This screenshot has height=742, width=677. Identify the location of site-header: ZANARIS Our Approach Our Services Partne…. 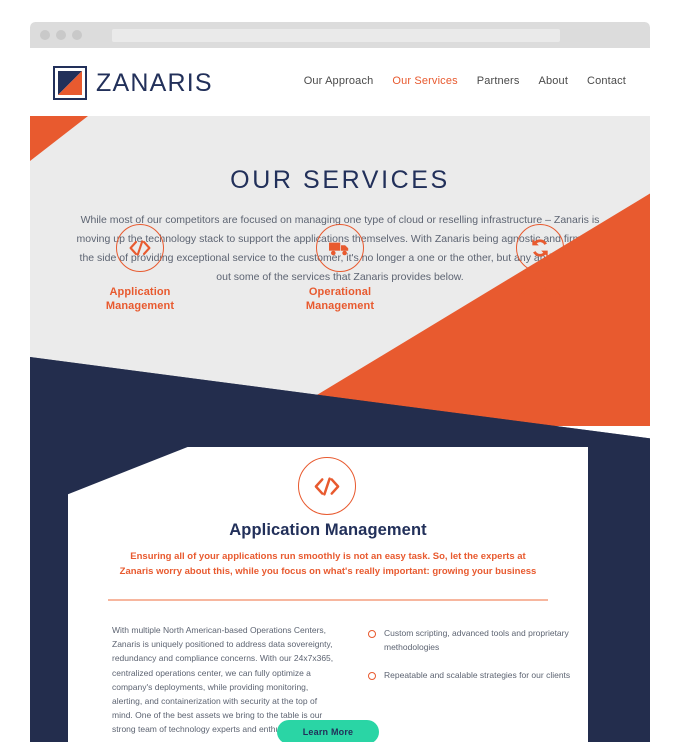
(340, 82).